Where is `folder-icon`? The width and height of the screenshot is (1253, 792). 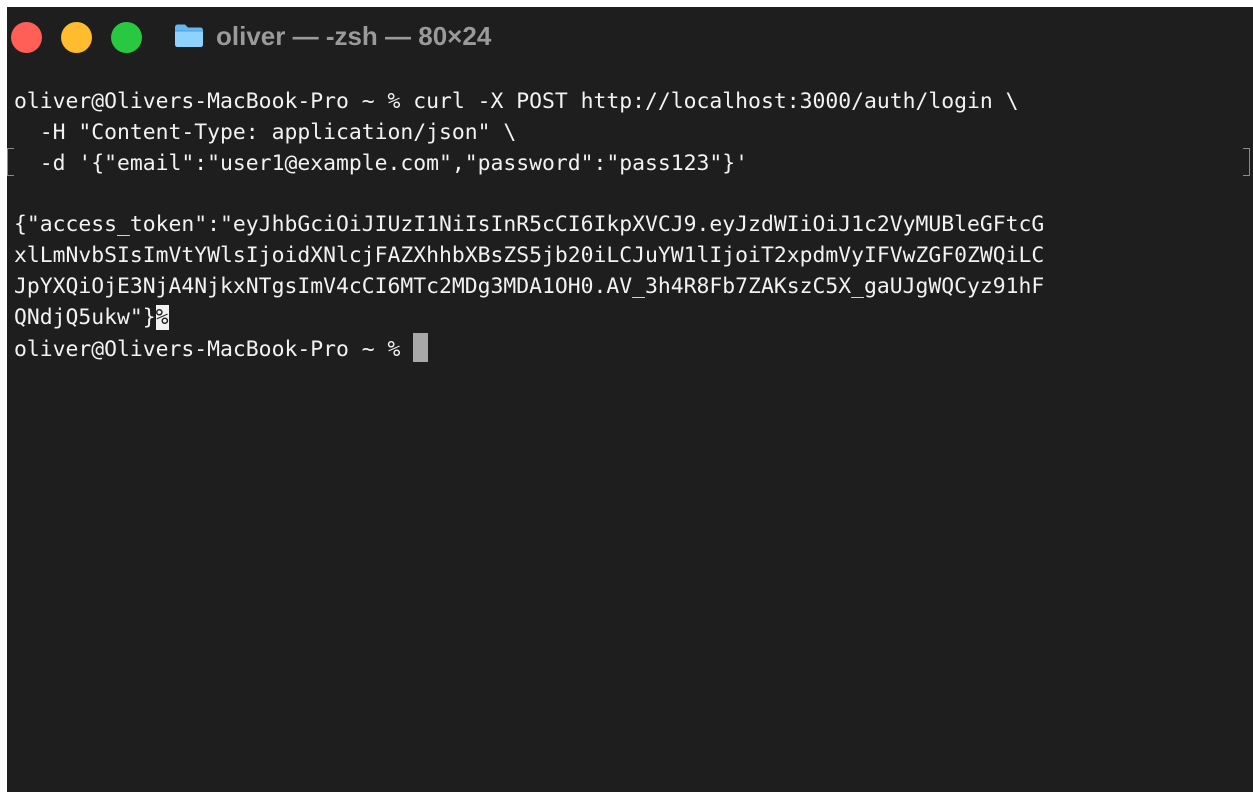 folder-icon is located at coordinates (189, 35).